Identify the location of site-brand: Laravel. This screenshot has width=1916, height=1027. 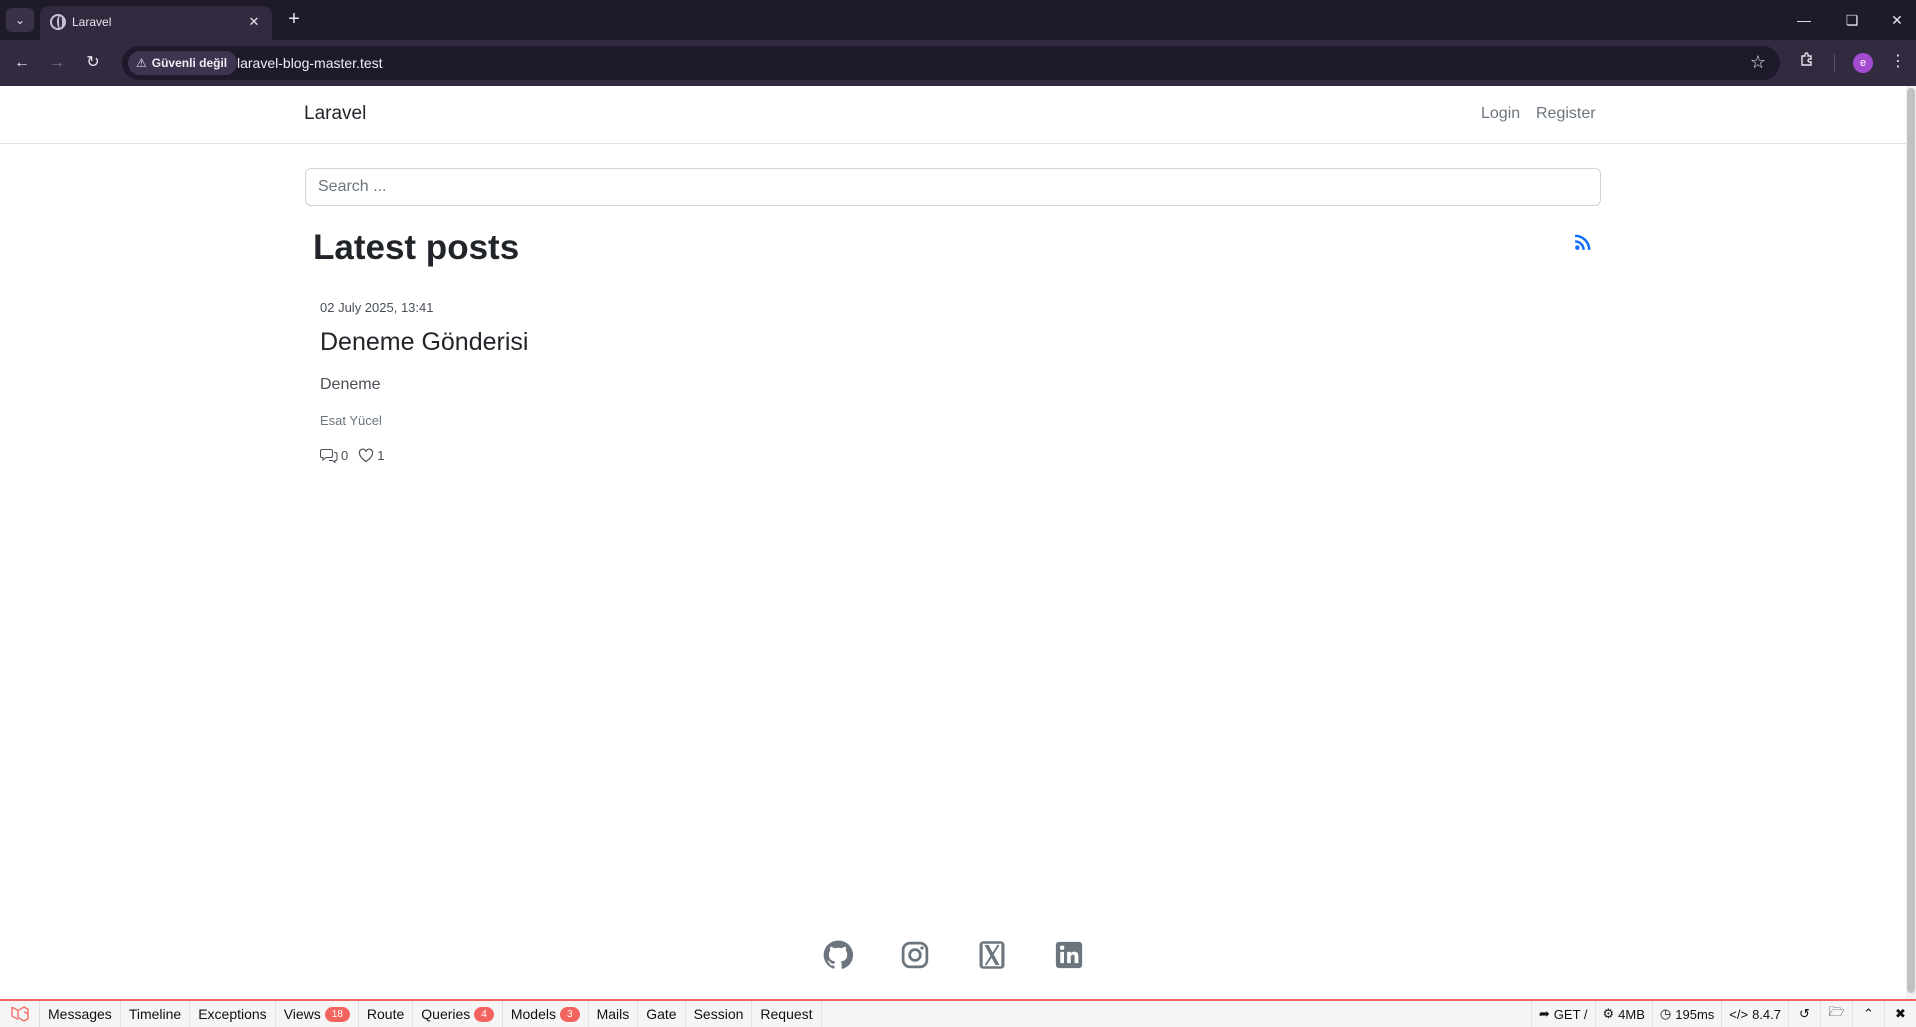
(335, 114).